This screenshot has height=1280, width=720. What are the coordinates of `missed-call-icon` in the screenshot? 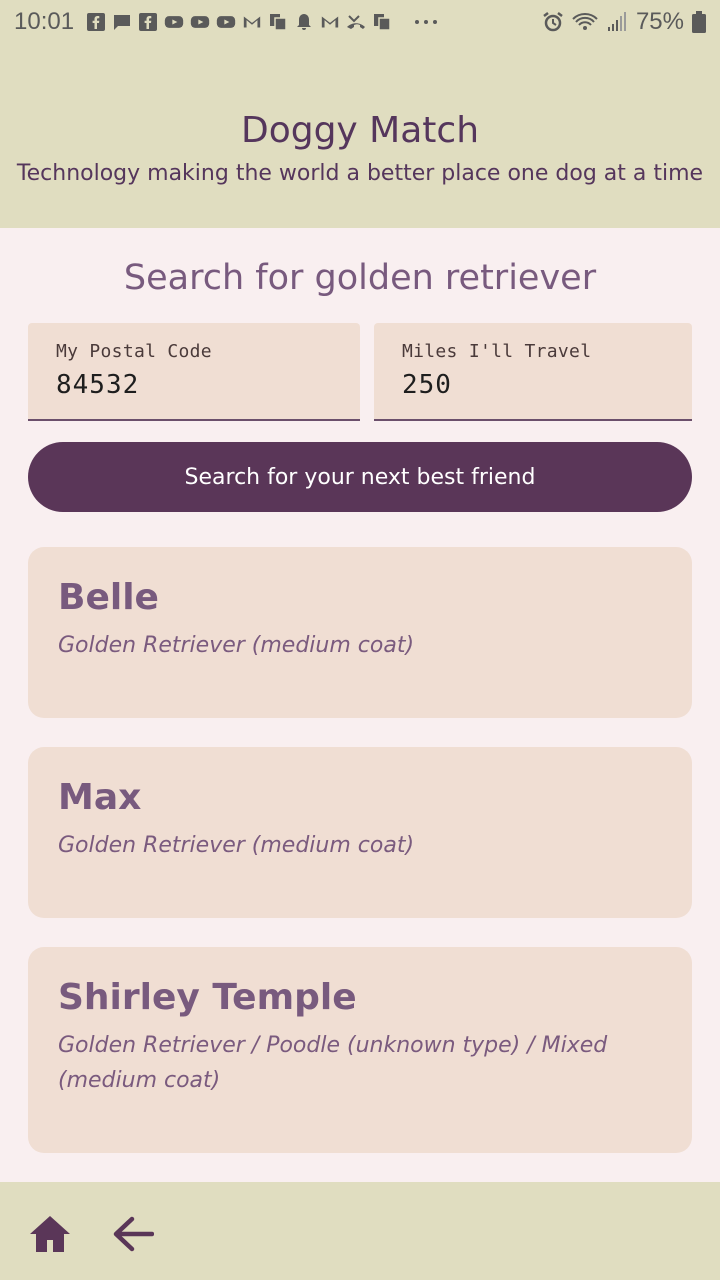 It's located at (356, 22).